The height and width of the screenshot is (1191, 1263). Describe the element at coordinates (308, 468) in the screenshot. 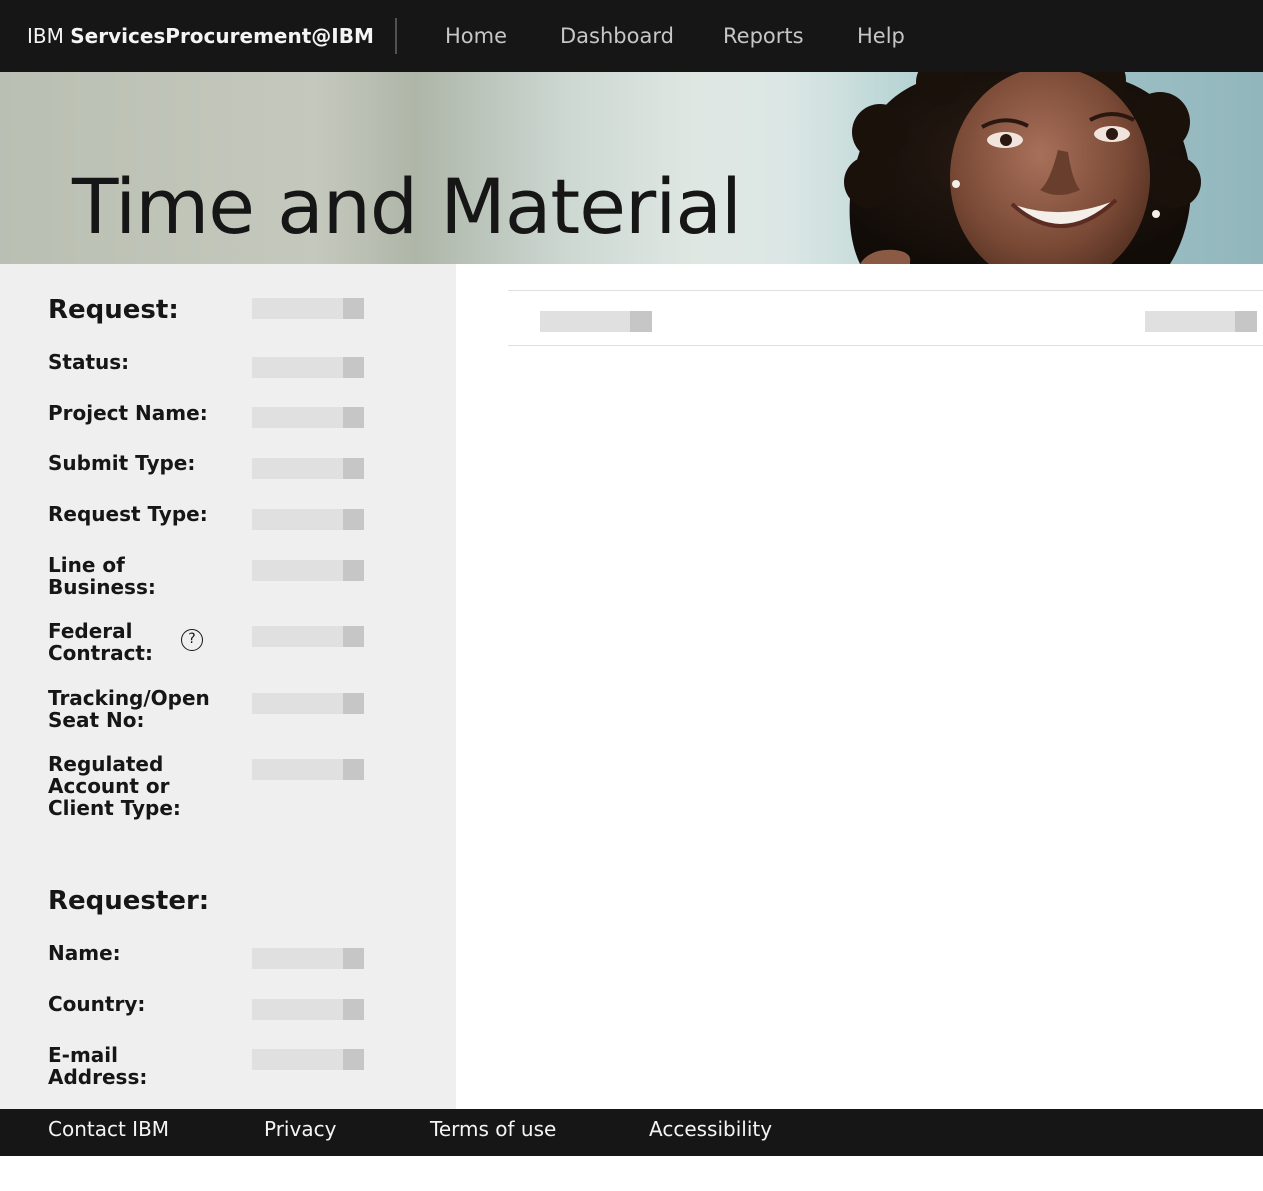

I see `submit-type-value-placeholder` at that location.